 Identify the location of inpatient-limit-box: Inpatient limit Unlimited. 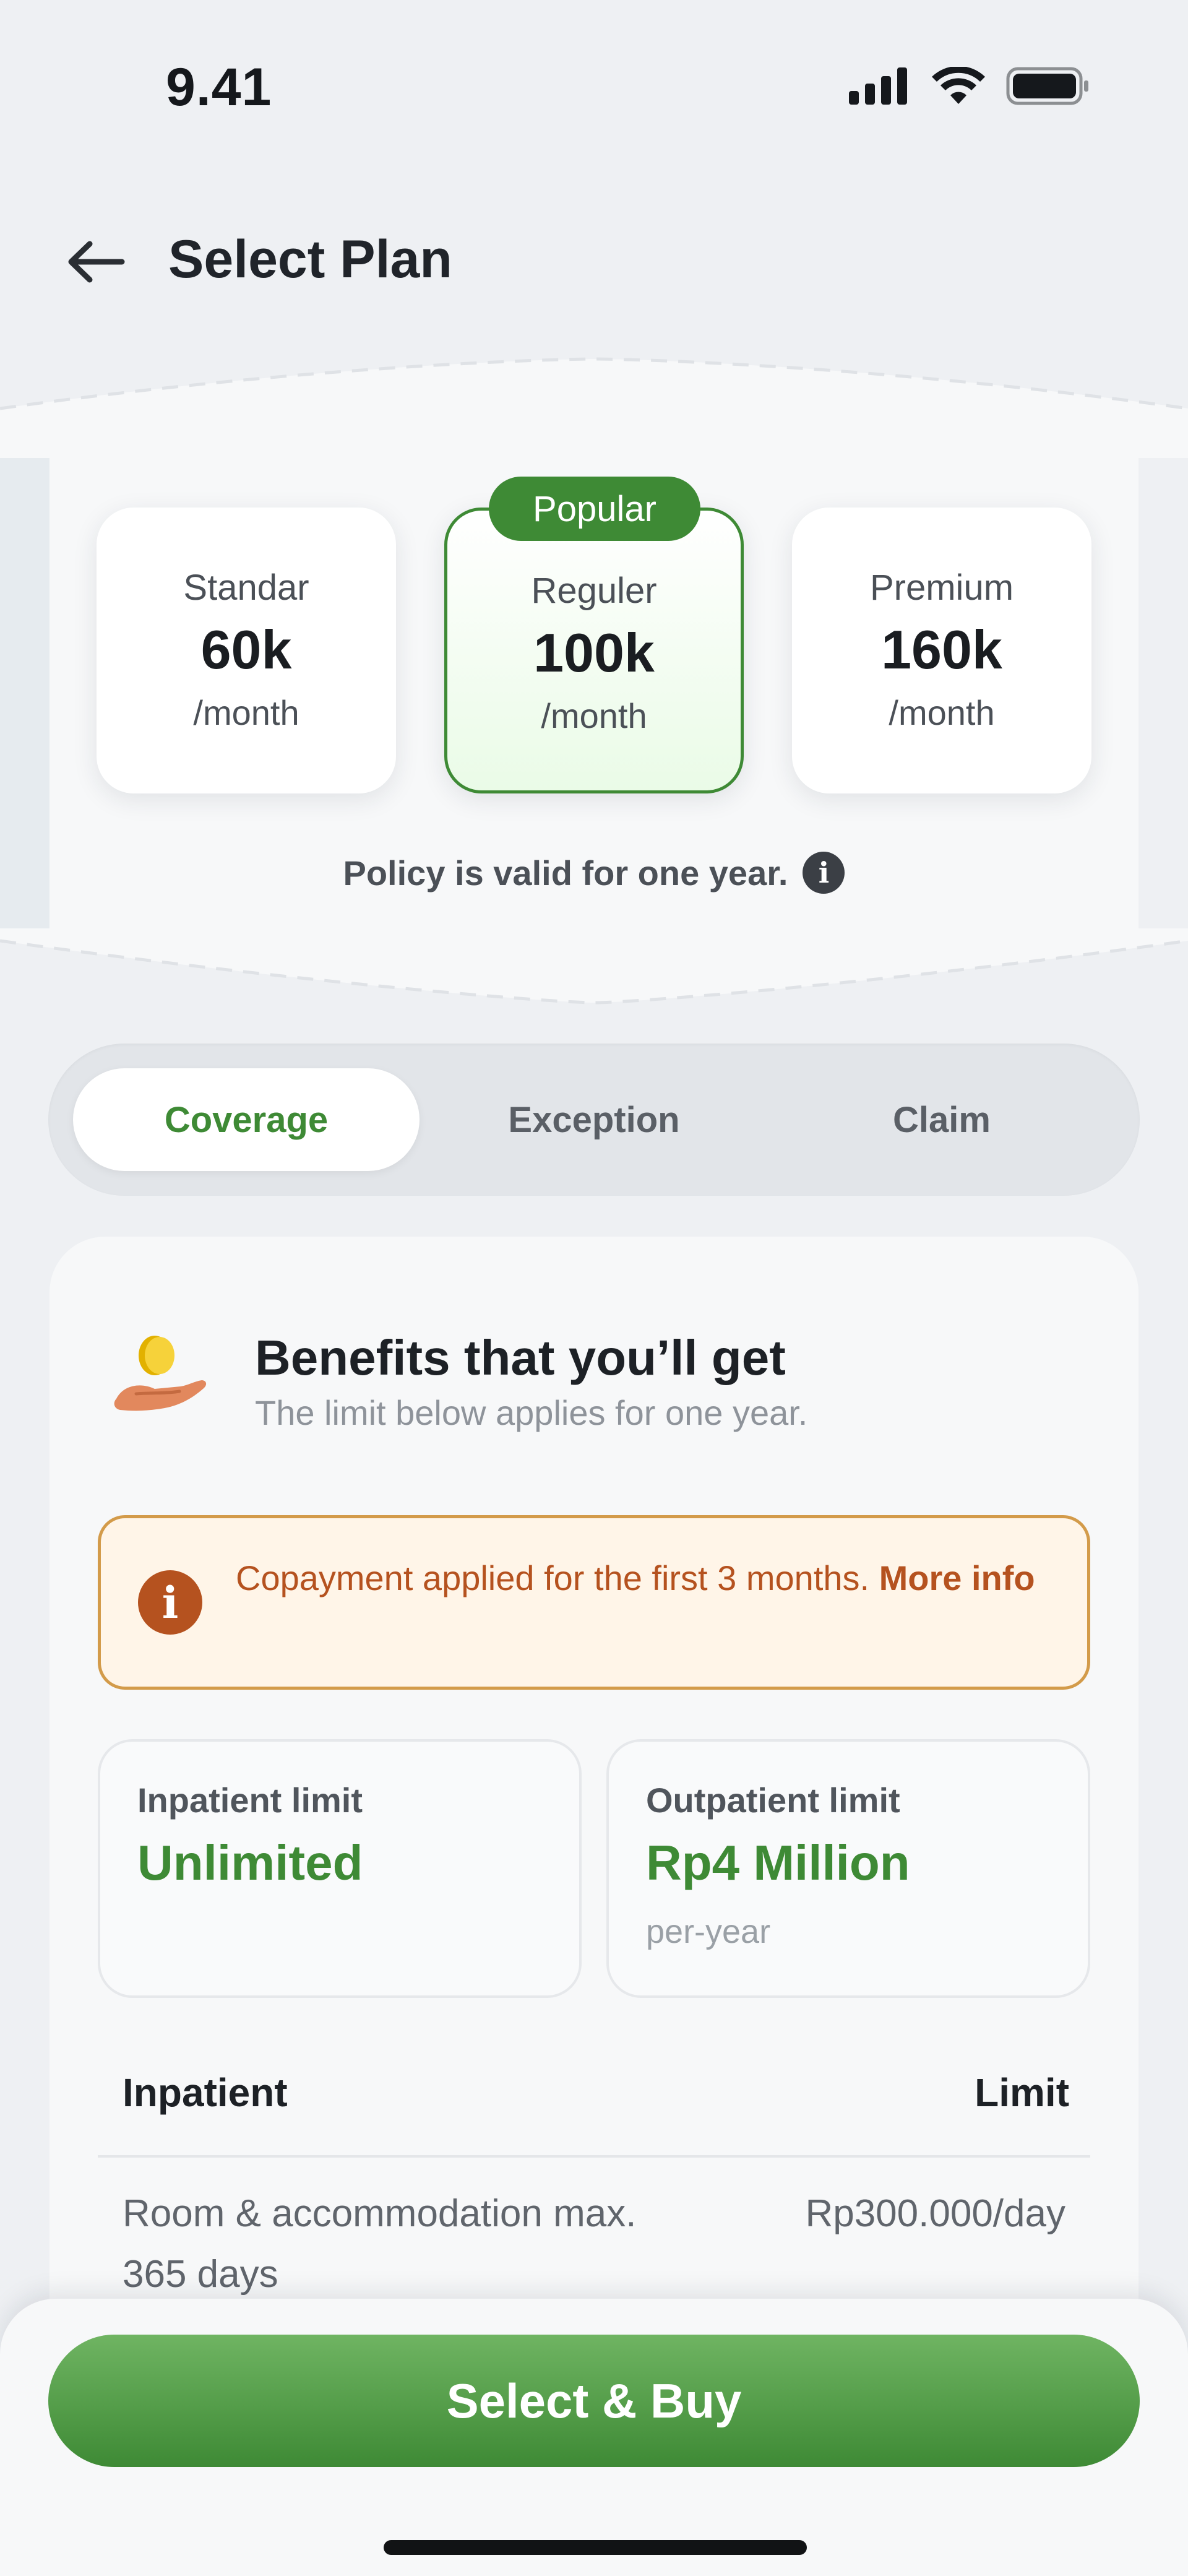
(340, 1868).